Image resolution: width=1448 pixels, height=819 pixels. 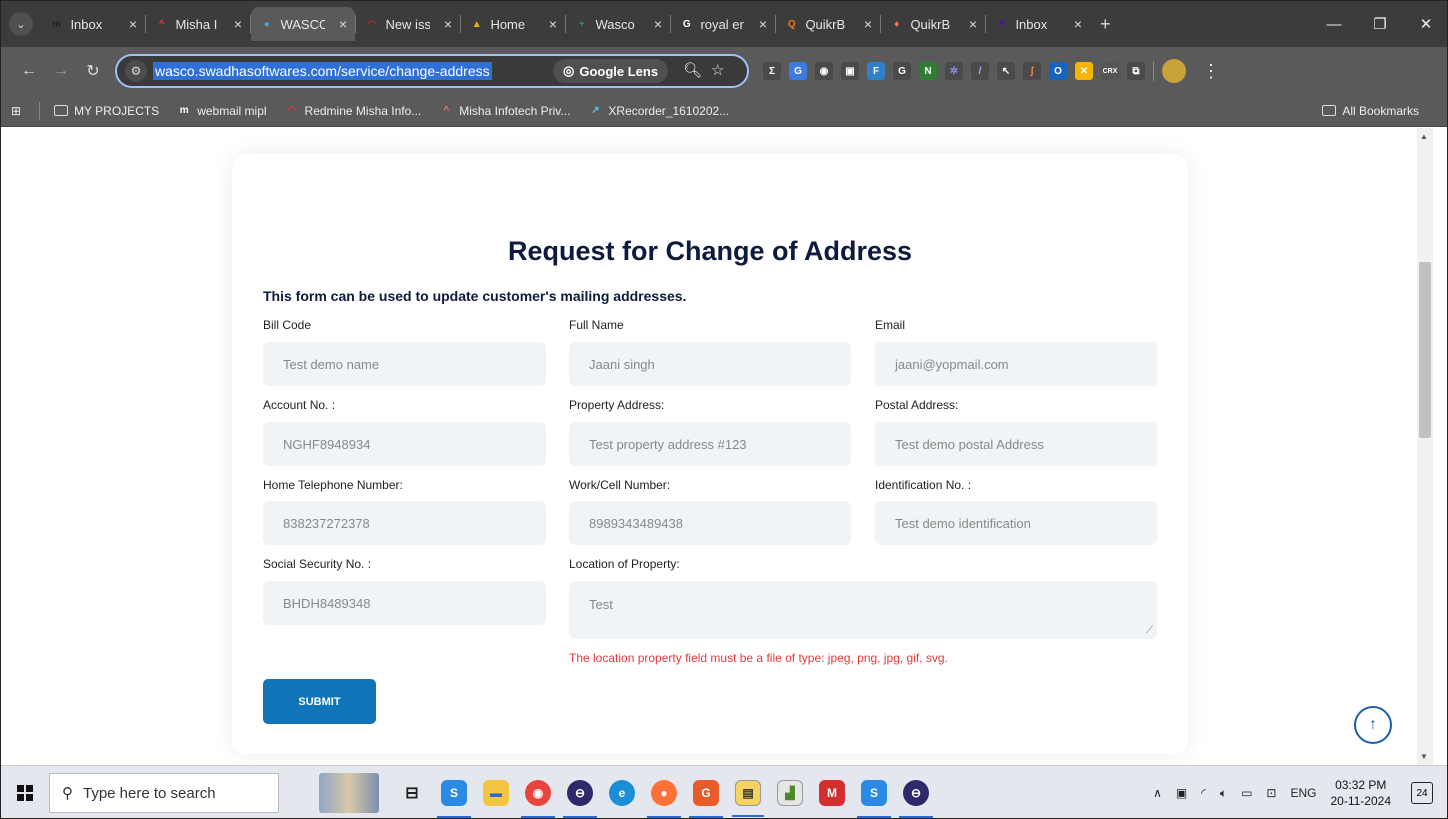 What do you see at coordinates (303, 24) in the screenshot?
I see `browser-tab: ● WASCO ×` at bounding box center [303, 24].